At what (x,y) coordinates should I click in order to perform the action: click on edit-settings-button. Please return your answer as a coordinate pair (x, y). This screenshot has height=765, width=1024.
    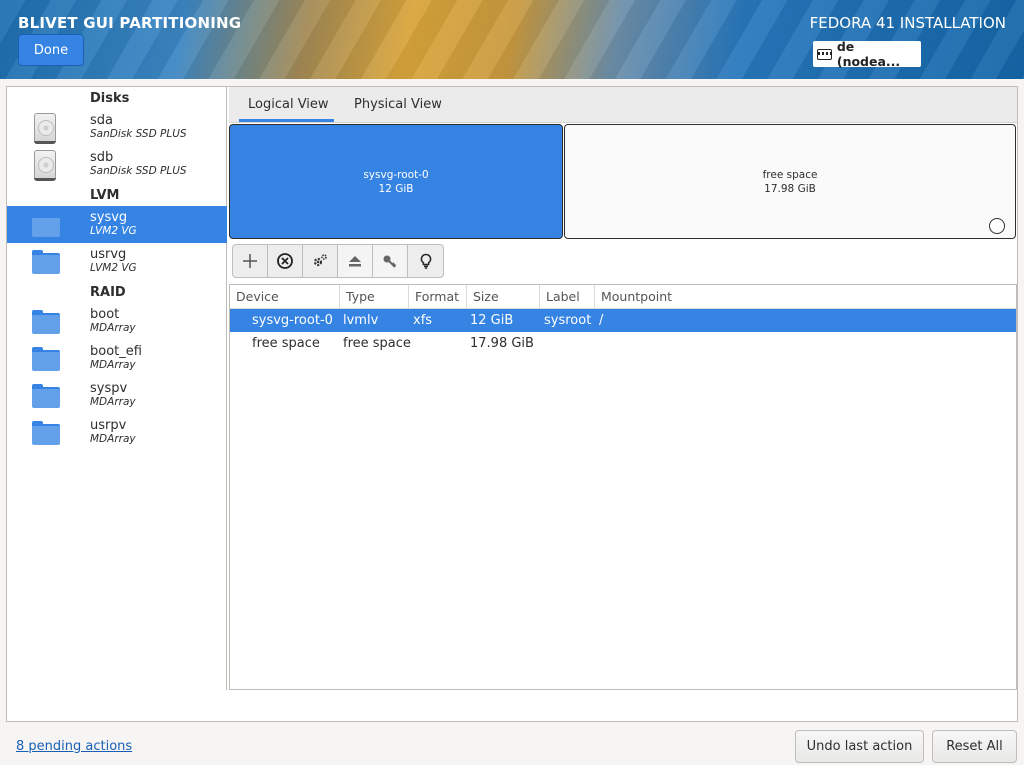
    Looking at the image, I should click on (320, 261).